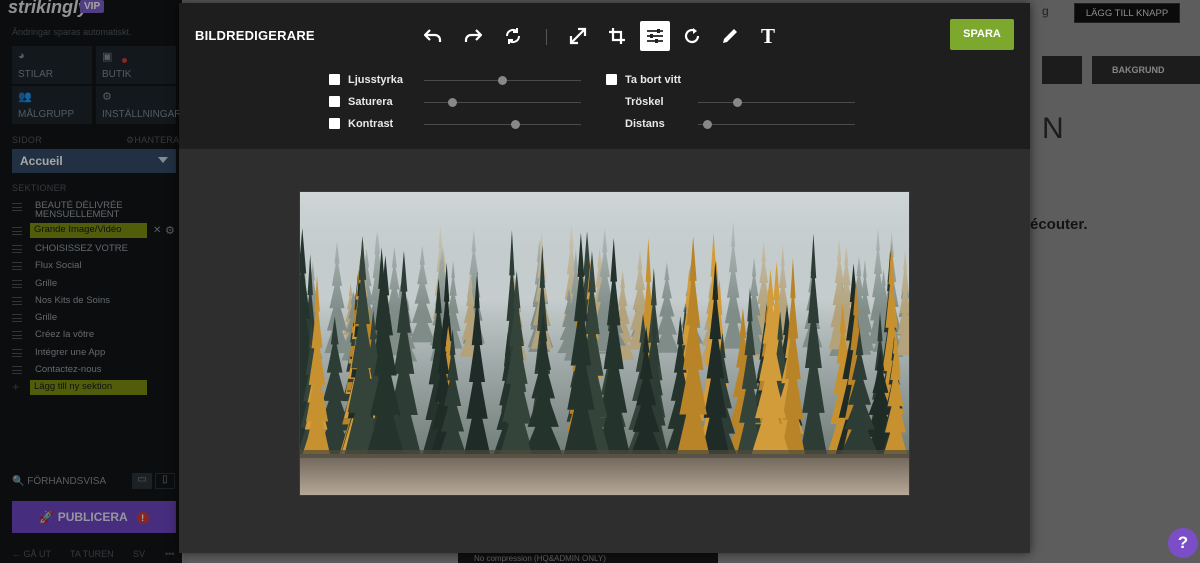 This screenshot has width=1200, height=563. Describe the element at coordinates (776, 124) in the screenshot. I see `distance-slider` at that location.